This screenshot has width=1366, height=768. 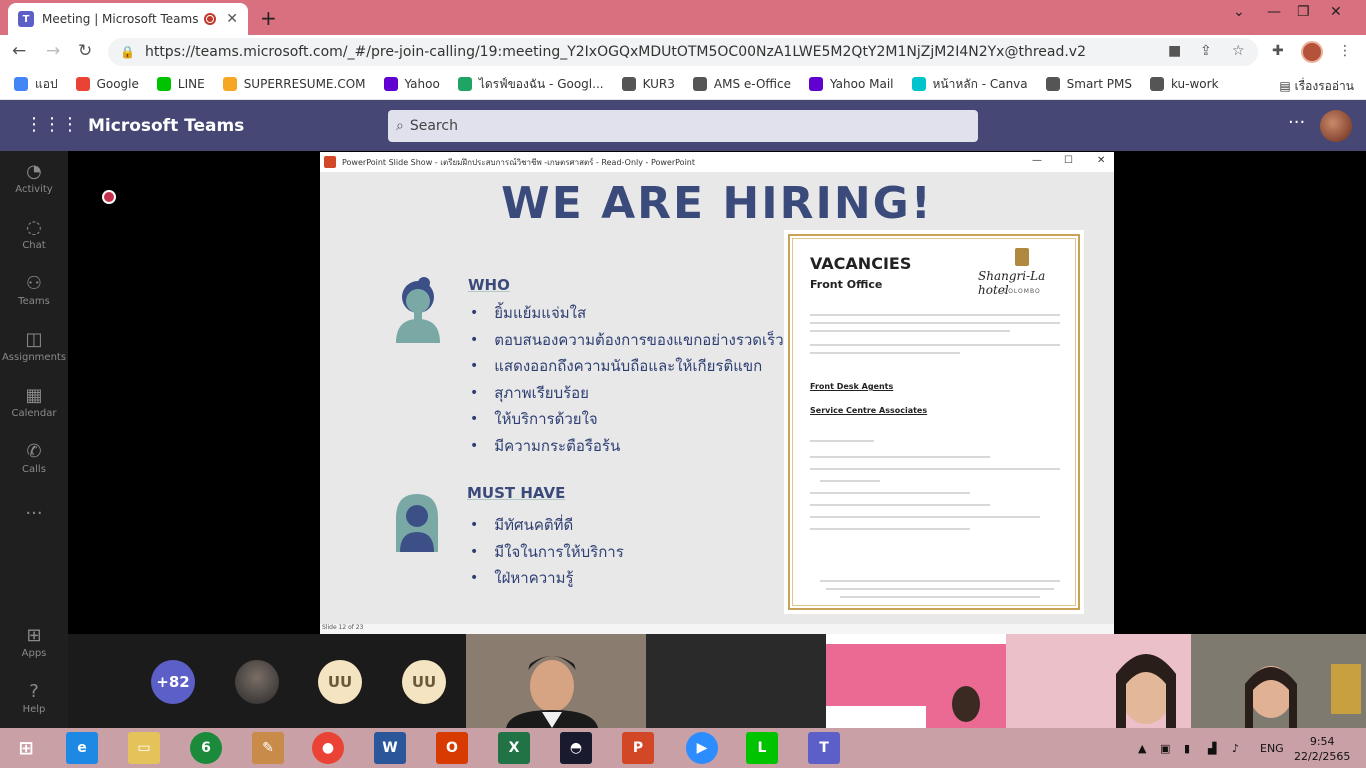 I want to click on bookmark-item: Yahoo, so click(x=411, y=84).